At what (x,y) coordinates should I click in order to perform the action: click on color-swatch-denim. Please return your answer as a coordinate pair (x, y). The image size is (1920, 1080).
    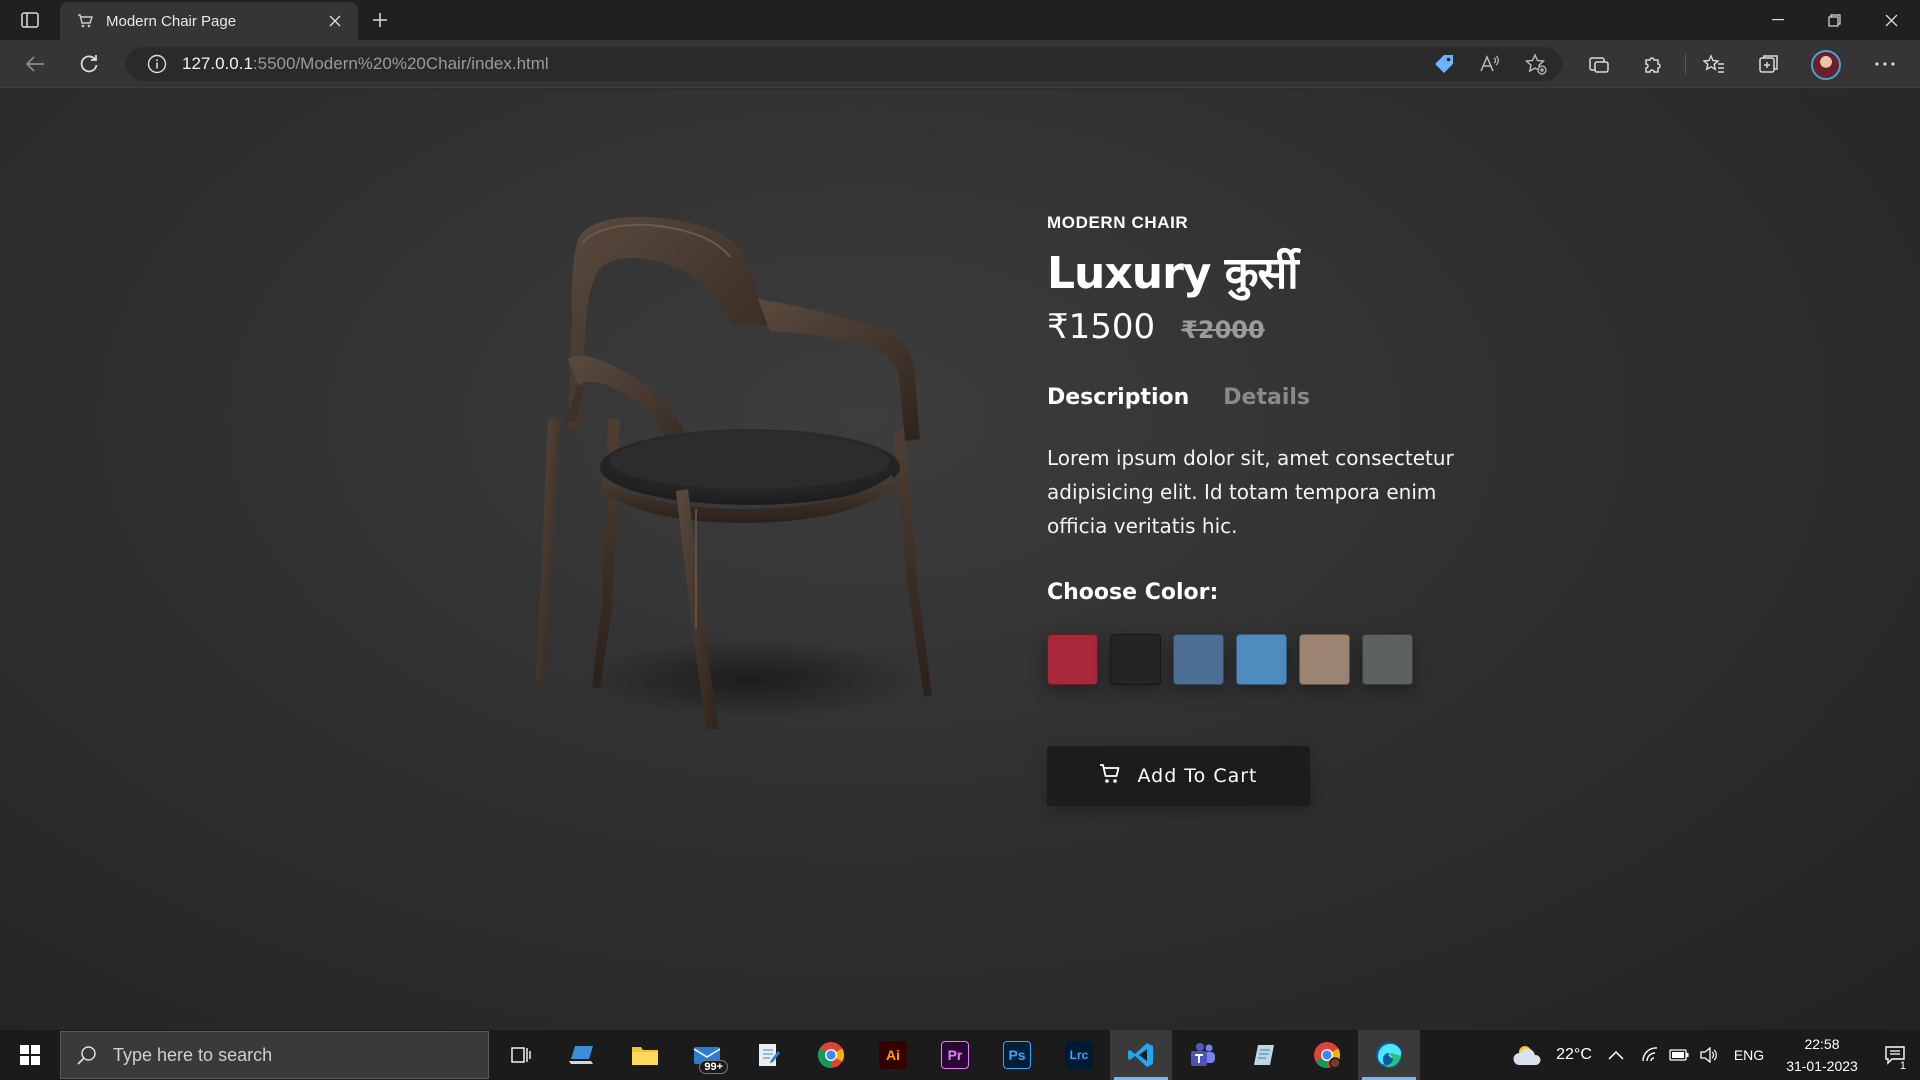
    Looking at the image, I should click on (1198, 659).